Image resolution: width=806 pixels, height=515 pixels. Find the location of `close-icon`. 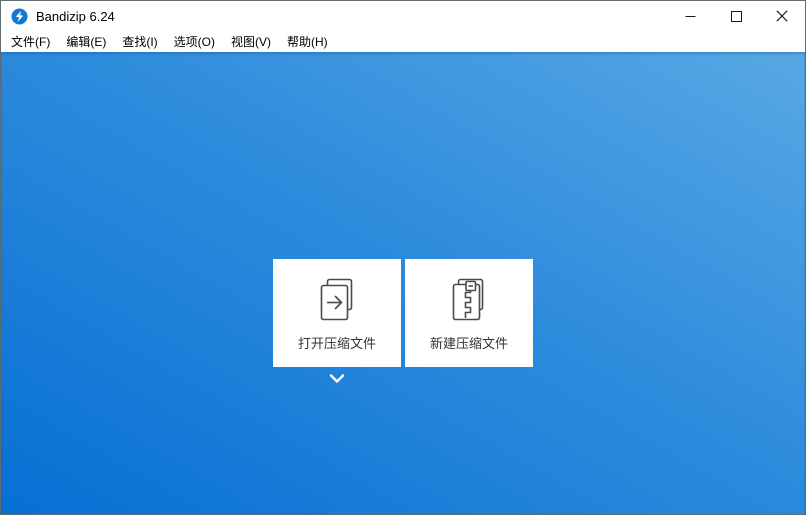

close-icon is located at coordinates (782, 16).